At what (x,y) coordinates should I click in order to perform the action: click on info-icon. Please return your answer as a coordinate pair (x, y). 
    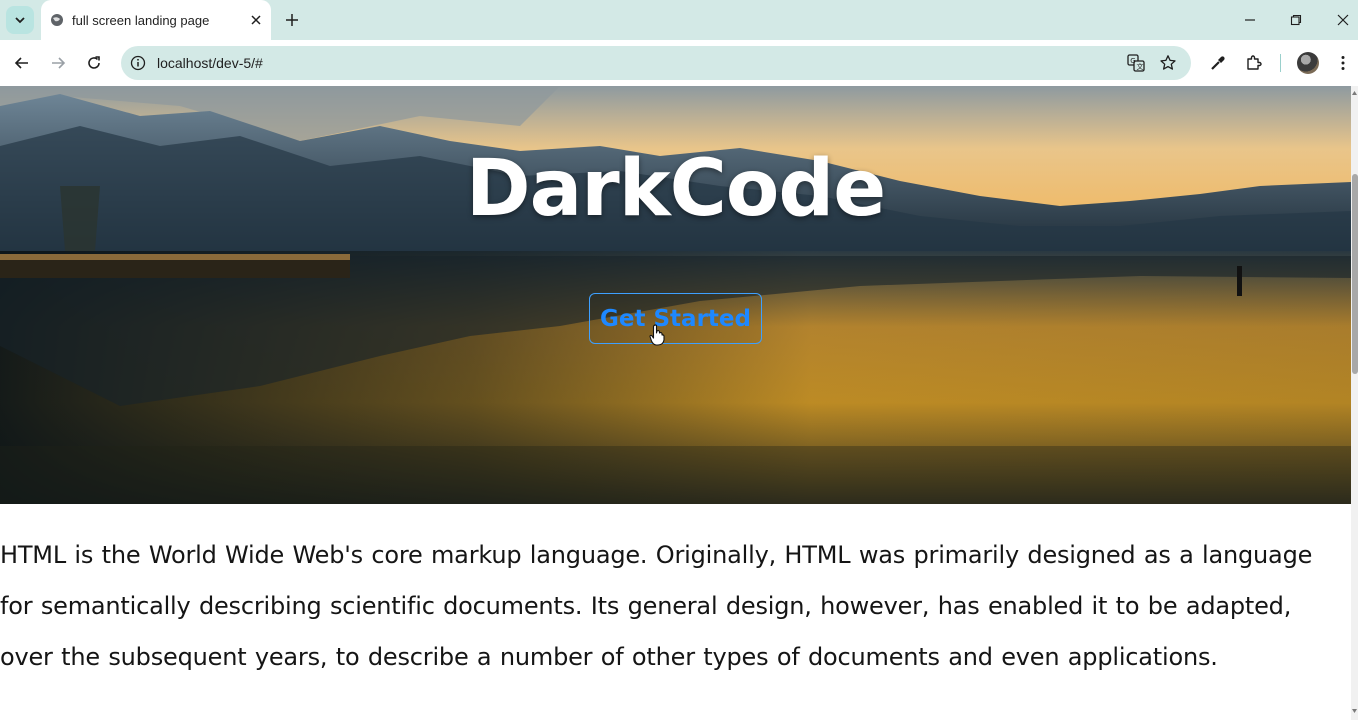
    Looking at the image, I should click on (138, 63).